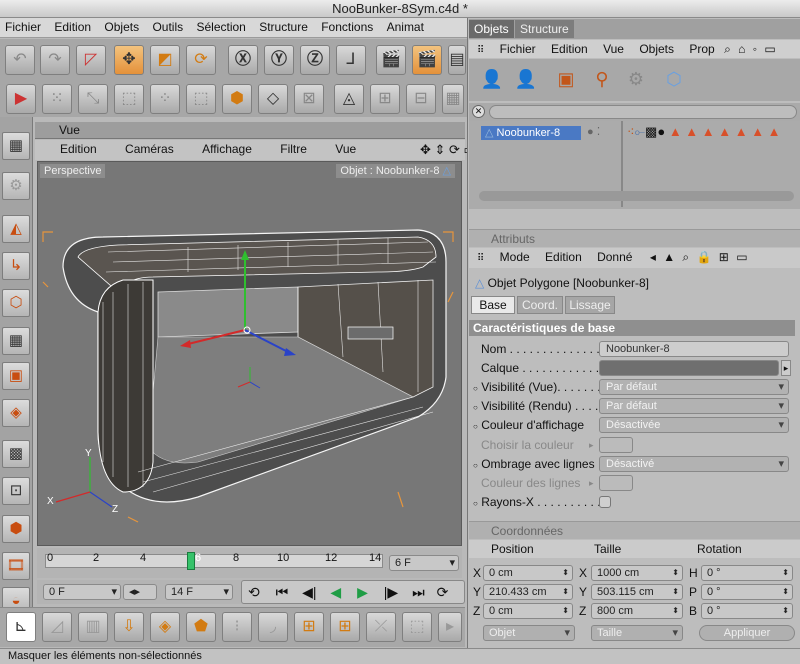  Describe the element at coordinates (227, 149) in the screenshot. I see `viewport-menu-affichage: Affichage` at that location.